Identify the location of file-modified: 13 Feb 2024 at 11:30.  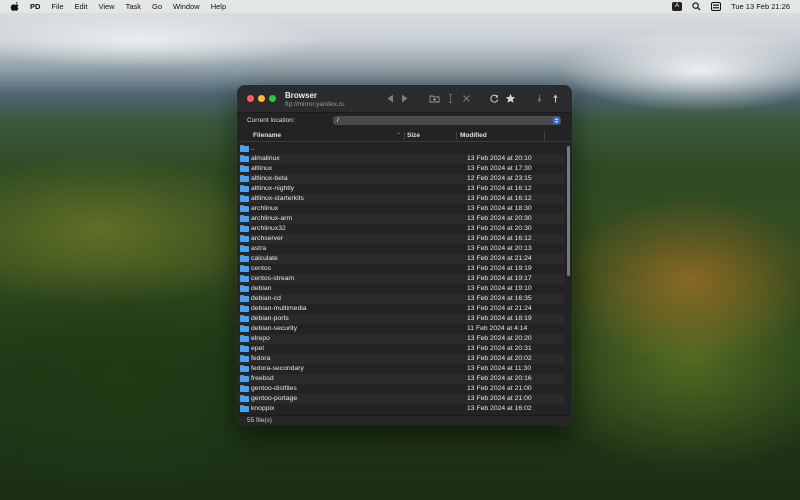
(499, 368).